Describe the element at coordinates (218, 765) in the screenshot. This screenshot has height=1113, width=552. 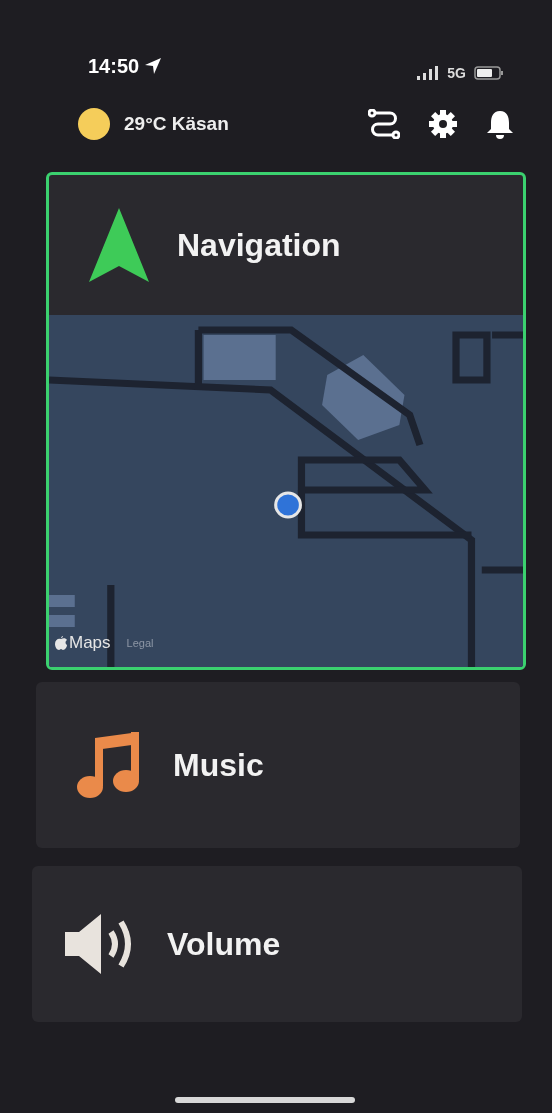
I see `card-title: Music` at that location.